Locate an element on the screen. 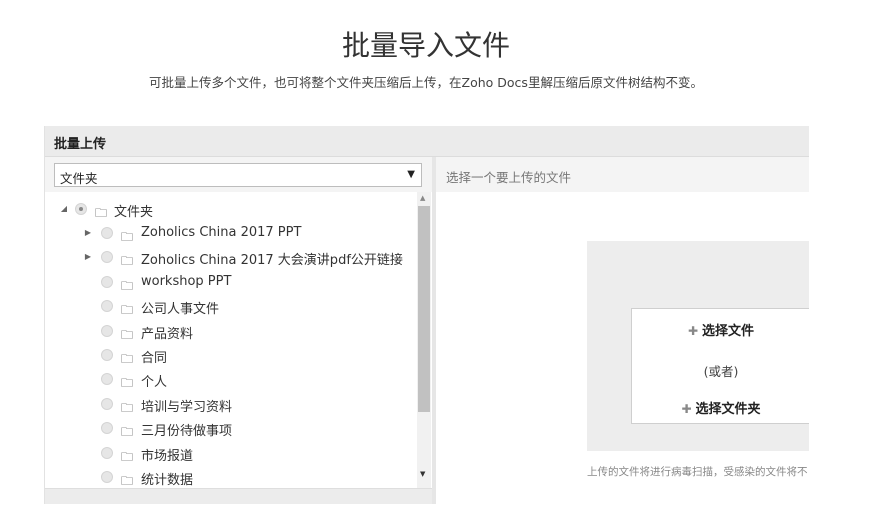  tree-item: 🗀 市场报道 is located at coordinates (231, 456).